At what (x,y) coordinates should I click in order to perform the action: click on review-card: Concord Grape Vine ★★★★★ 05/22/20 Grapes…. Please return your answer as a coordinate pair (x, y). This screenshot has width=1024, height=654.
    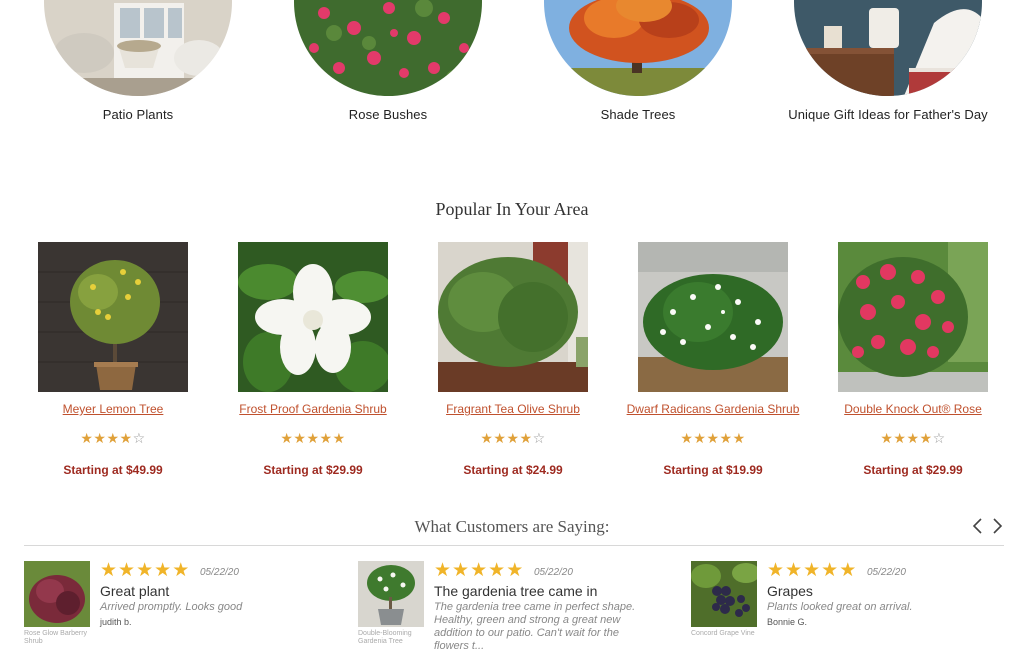
    Looking at the image, I should click on (851, 607).